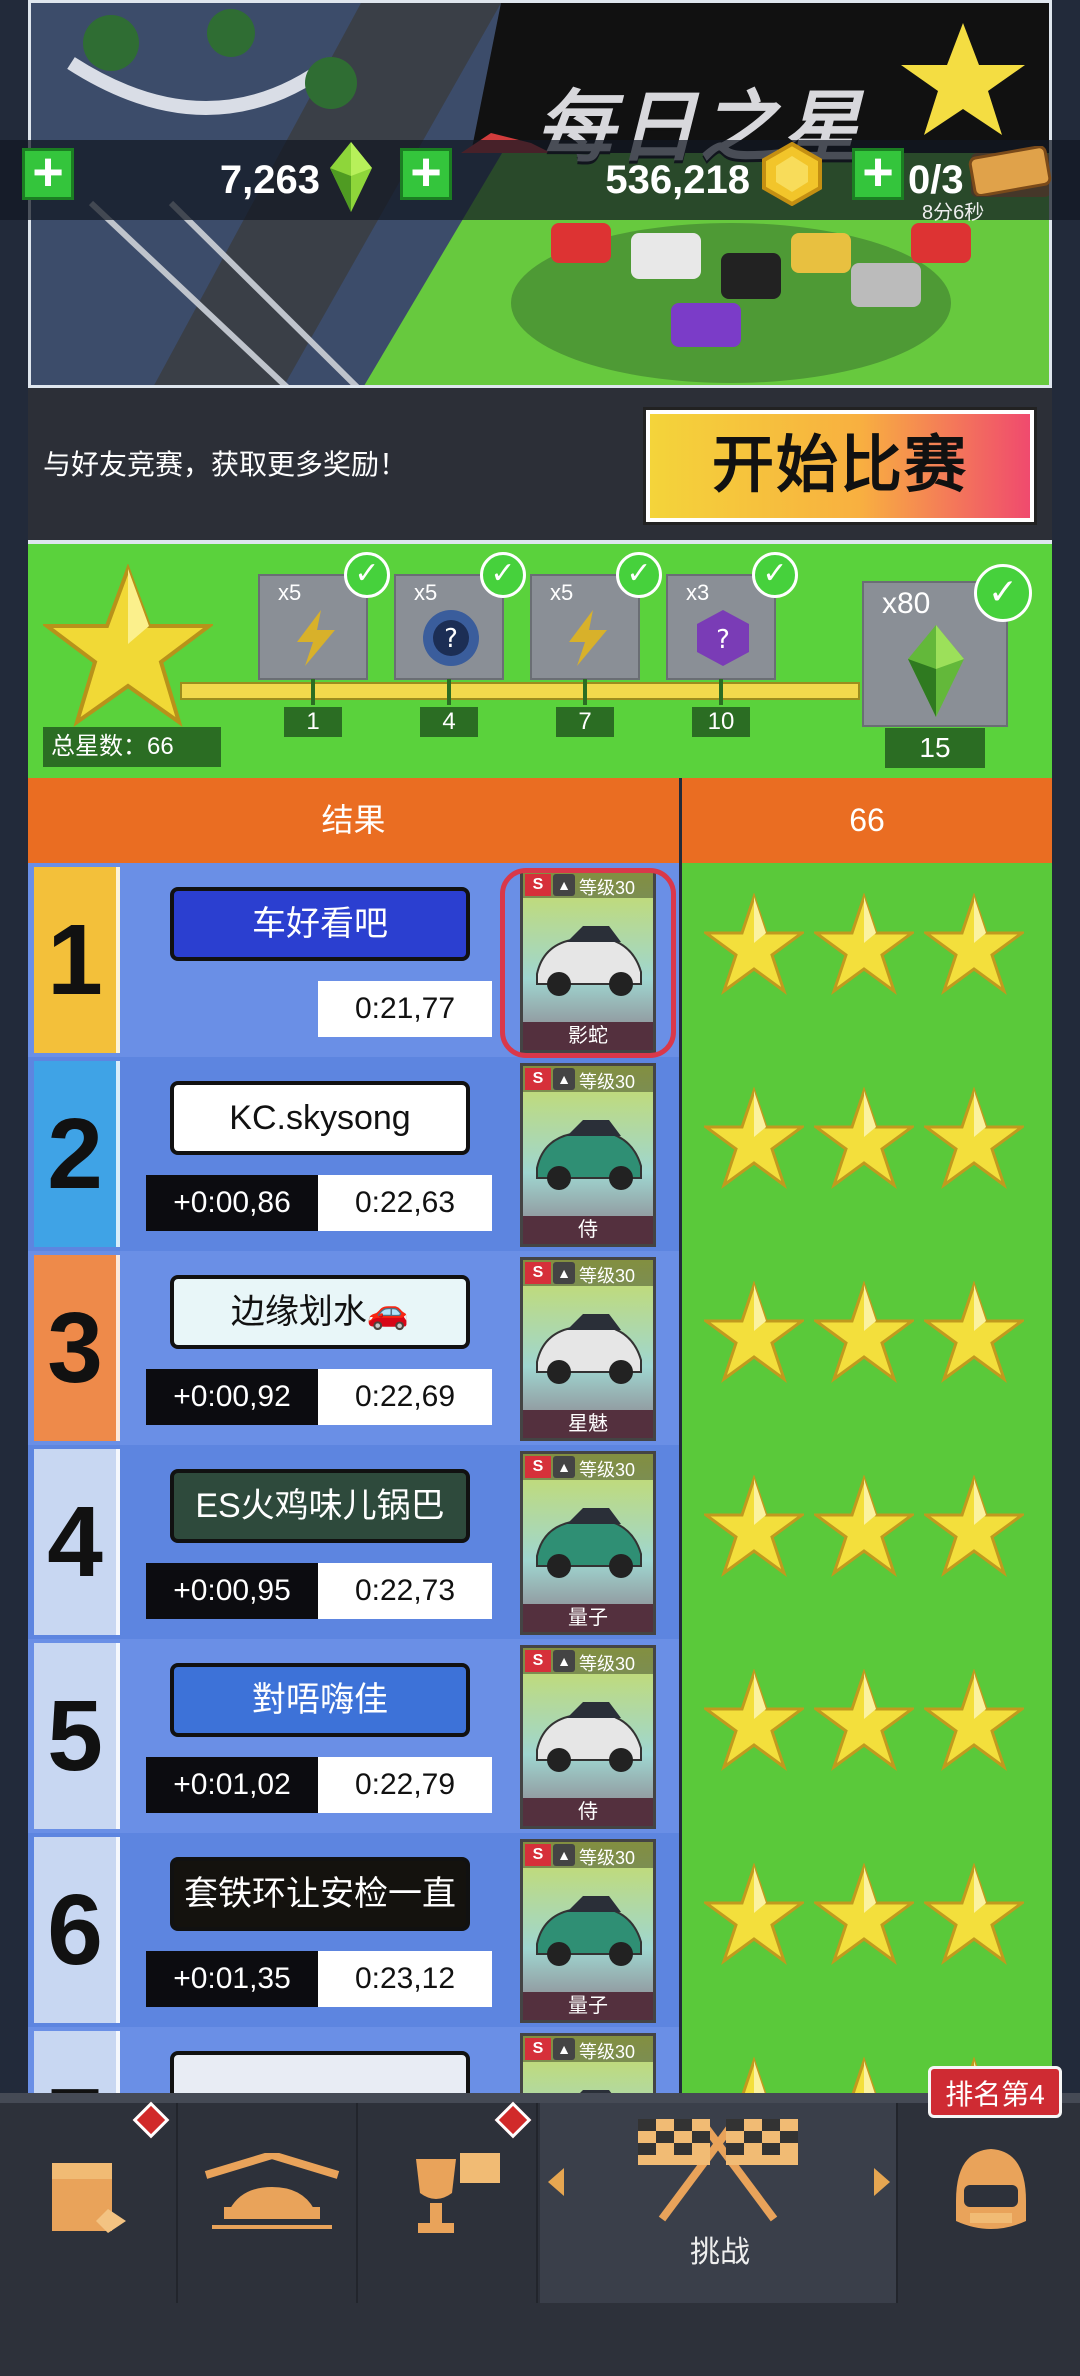 The width and height of the screenshot is (1080, 2376). What do you see at coordinates (405, 1009) in the screenshot?
I see `race-time: 0:21,77` at bounding box center [405, 1009].